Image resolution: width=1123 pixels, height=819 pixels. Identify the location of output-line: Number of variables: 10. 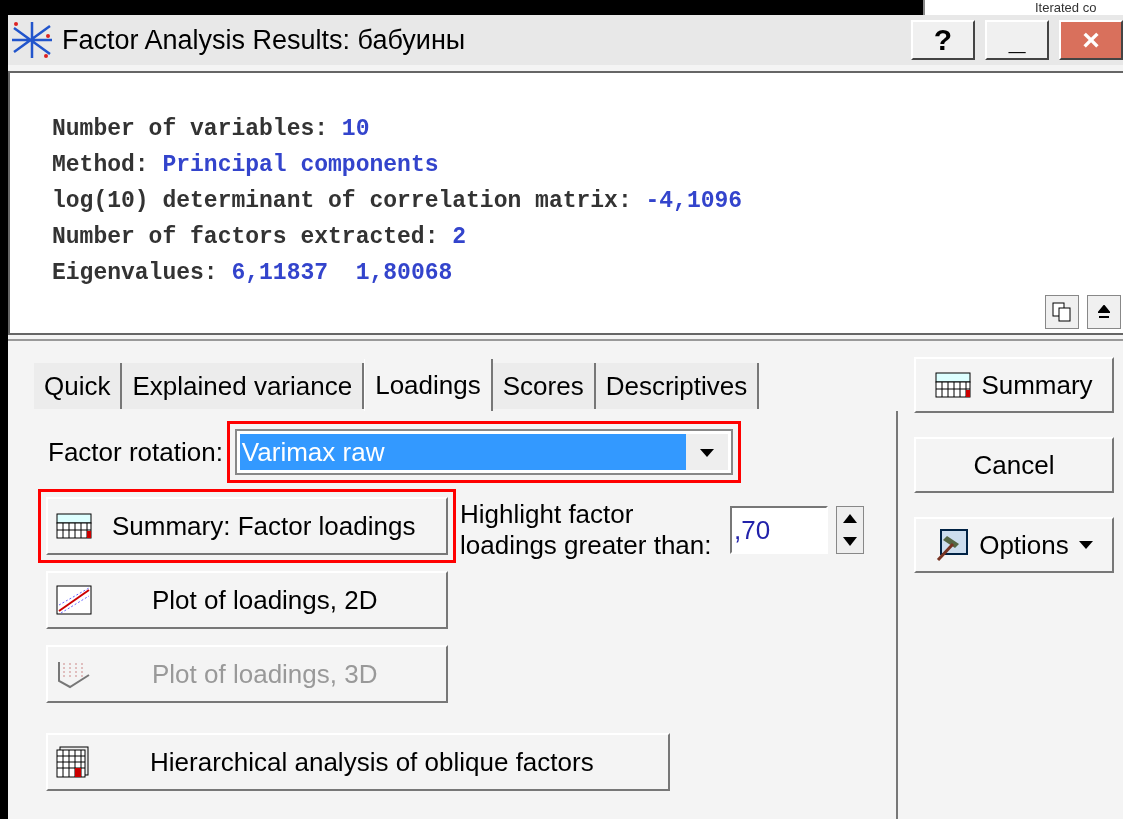
(211, 129).